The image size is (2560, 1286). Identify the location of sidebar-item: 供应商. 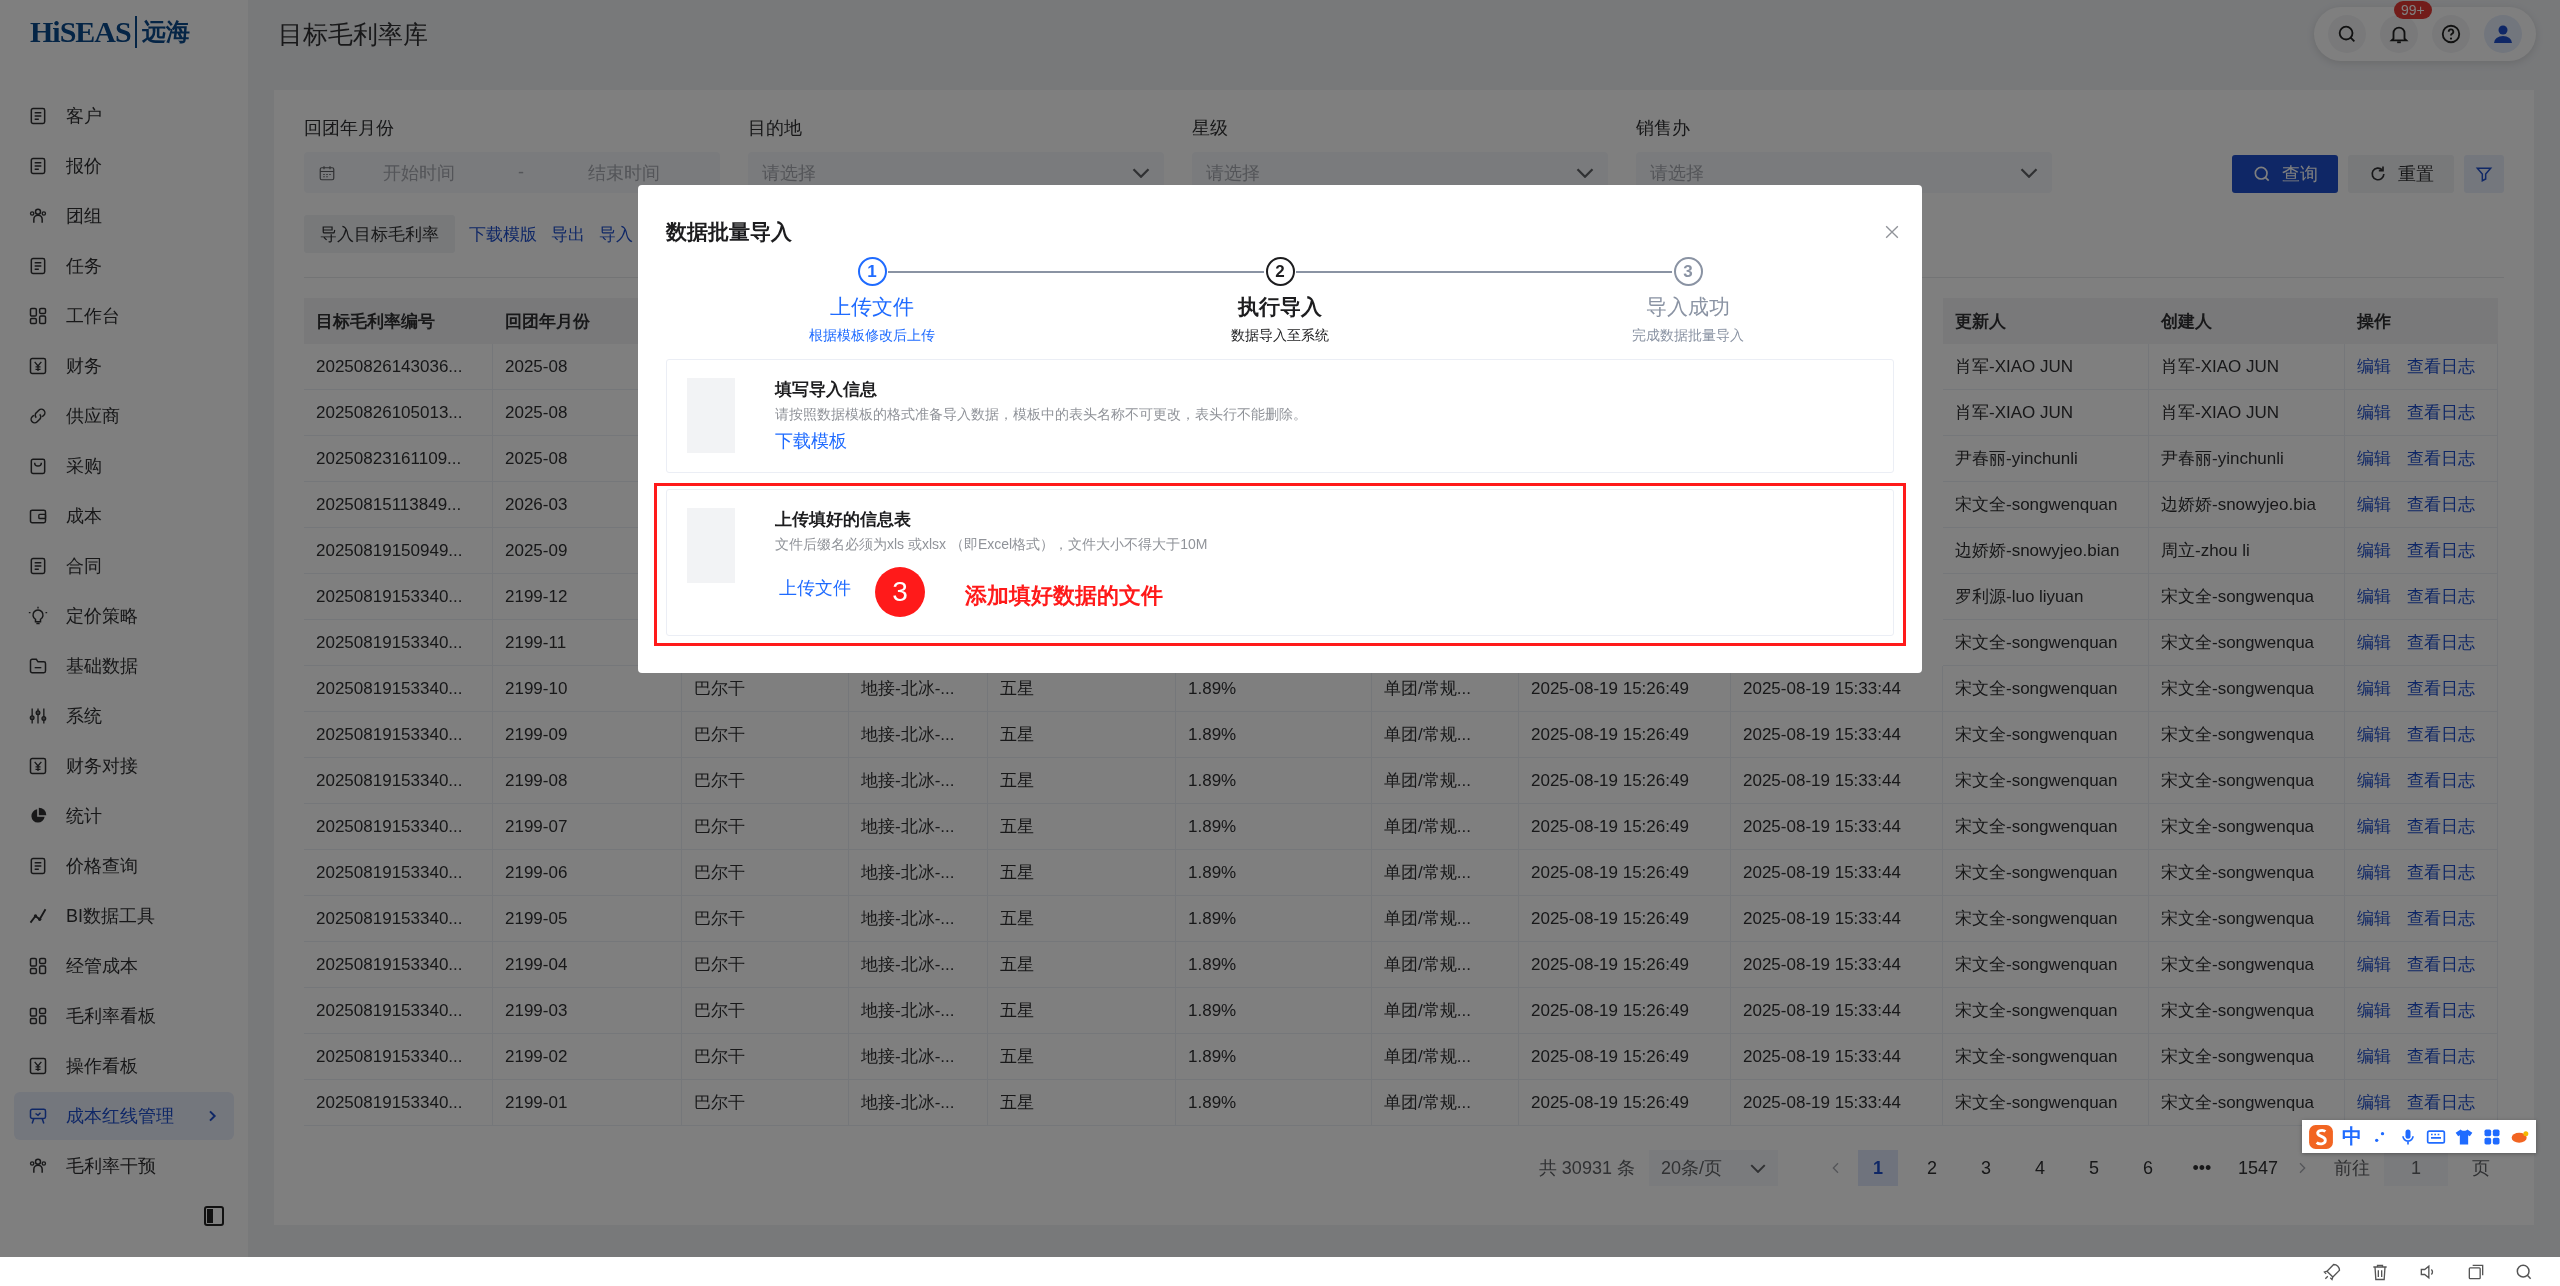
(124, 416).